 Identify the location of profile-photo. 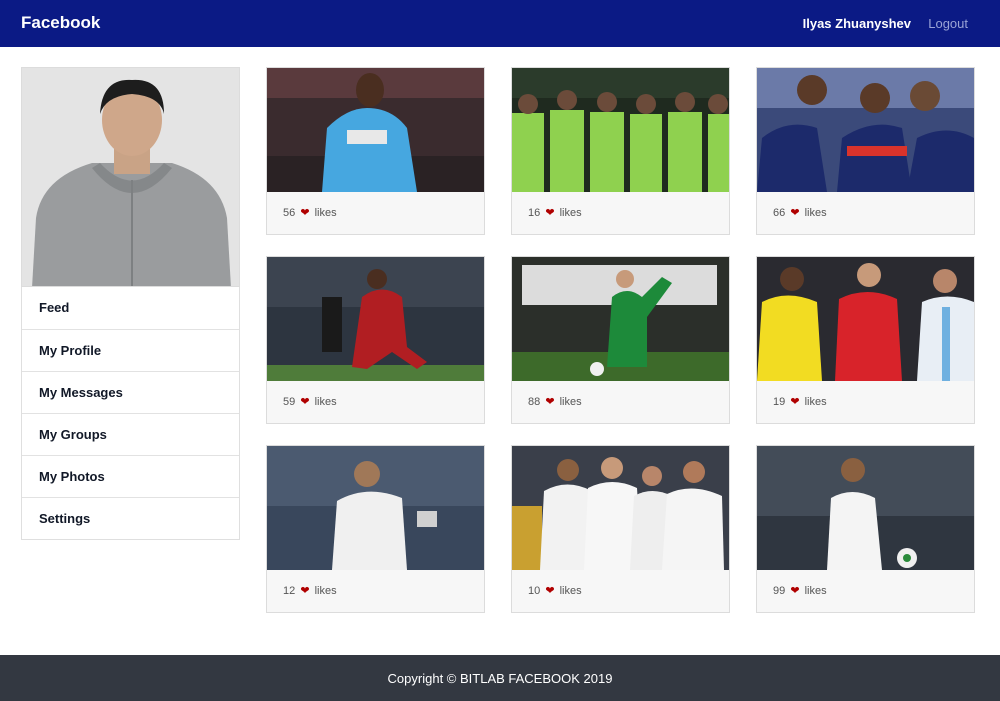
(130, 177).